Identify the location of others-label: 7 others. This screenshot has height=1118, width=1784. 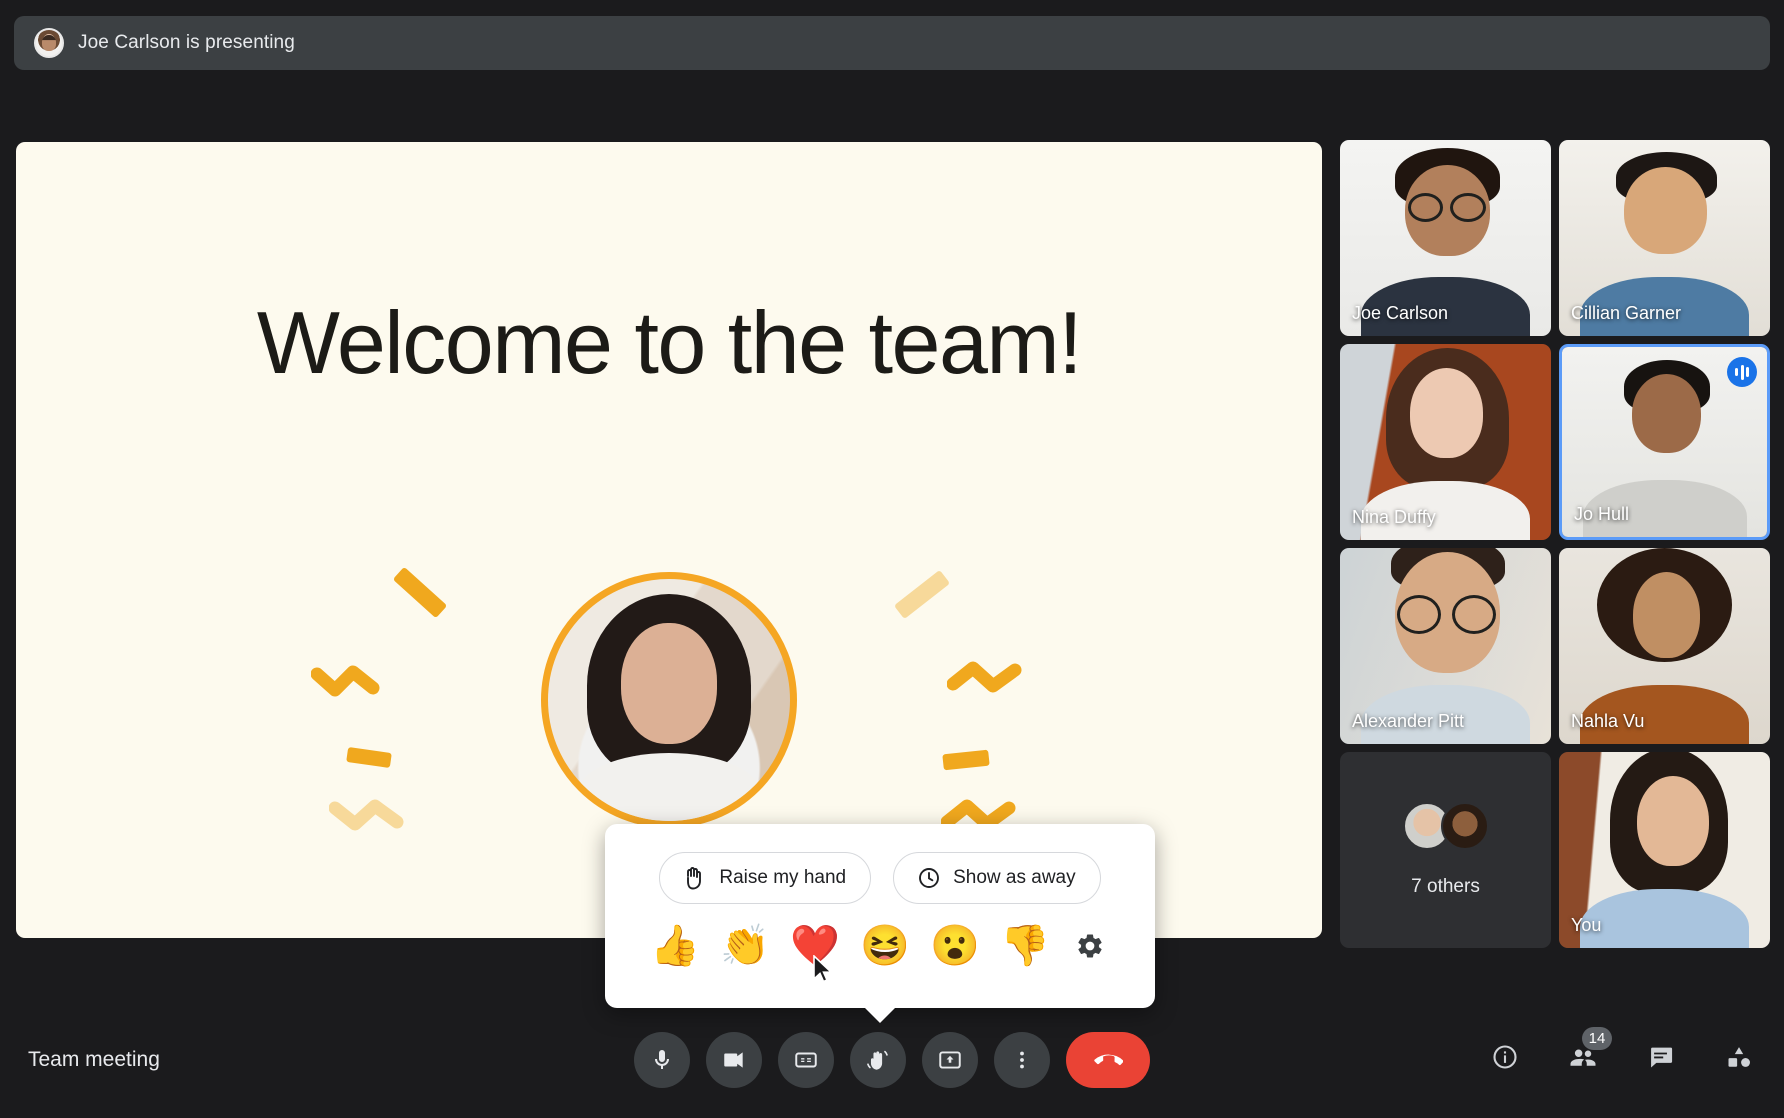
(1445, 886).